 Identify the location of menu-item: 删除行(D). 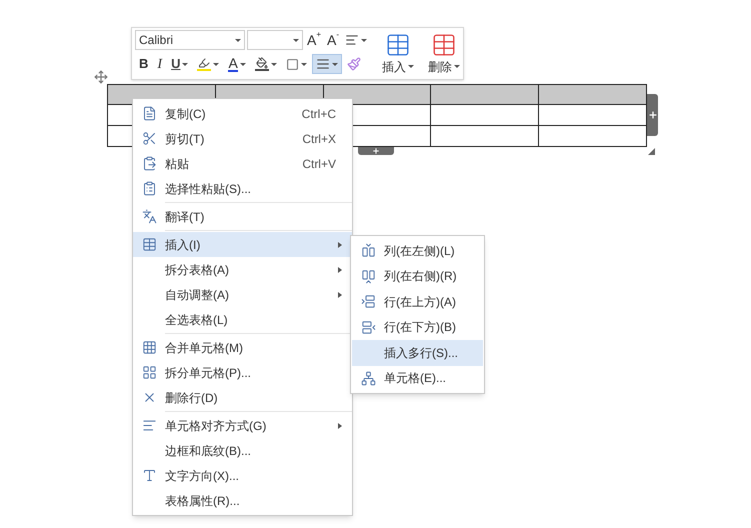
(242, 397).